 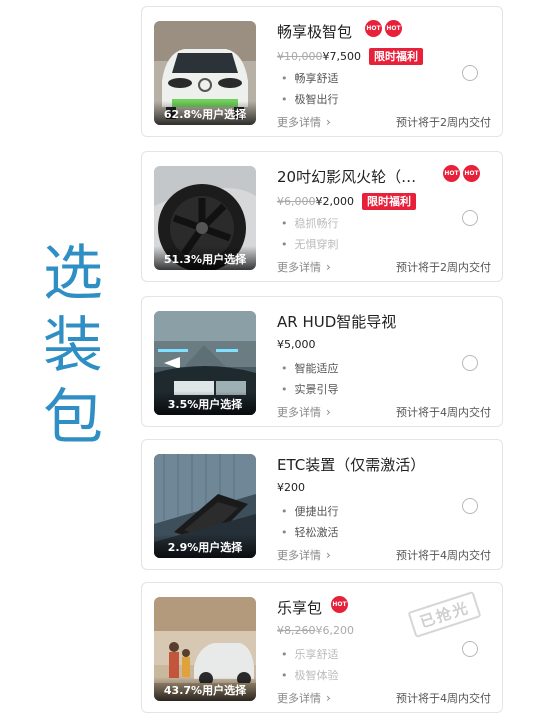 I want to click on price-row: ¥8,260 ¥6,200, so click(x=315, y=630).